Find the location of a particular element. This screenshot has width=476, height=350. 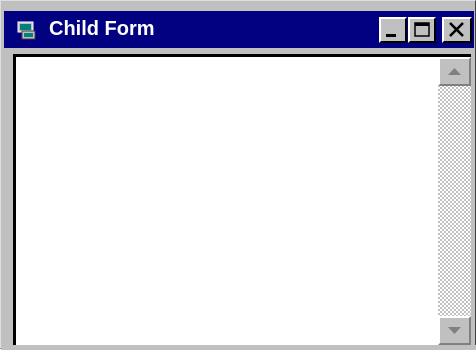

title-bar: Child Form is located at coordinates (239, 29).